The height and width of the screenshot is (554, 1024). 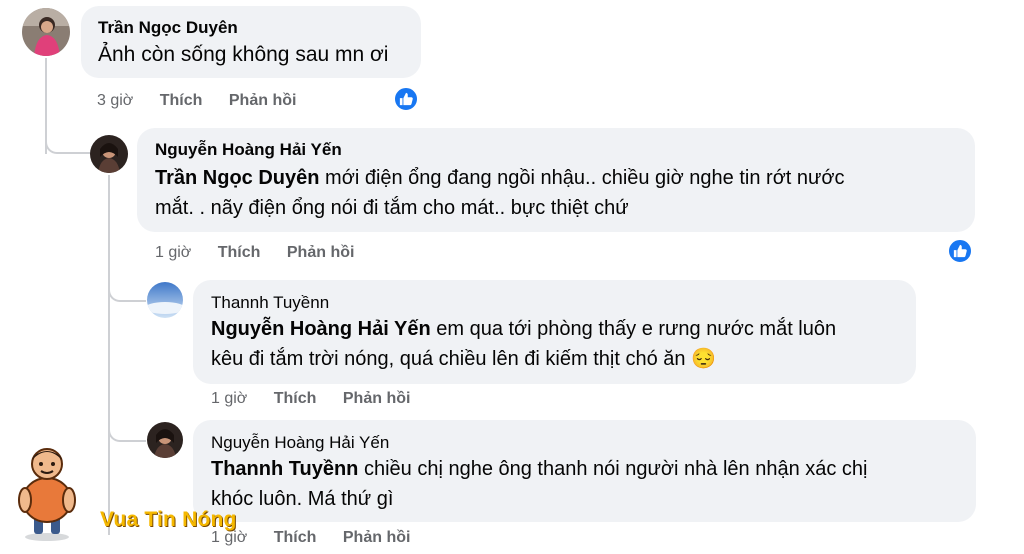 What do you see at coordinates (47, 492) in the screenshot?
I see `watermark-mascot-icon` at bounding box center [47, 492].